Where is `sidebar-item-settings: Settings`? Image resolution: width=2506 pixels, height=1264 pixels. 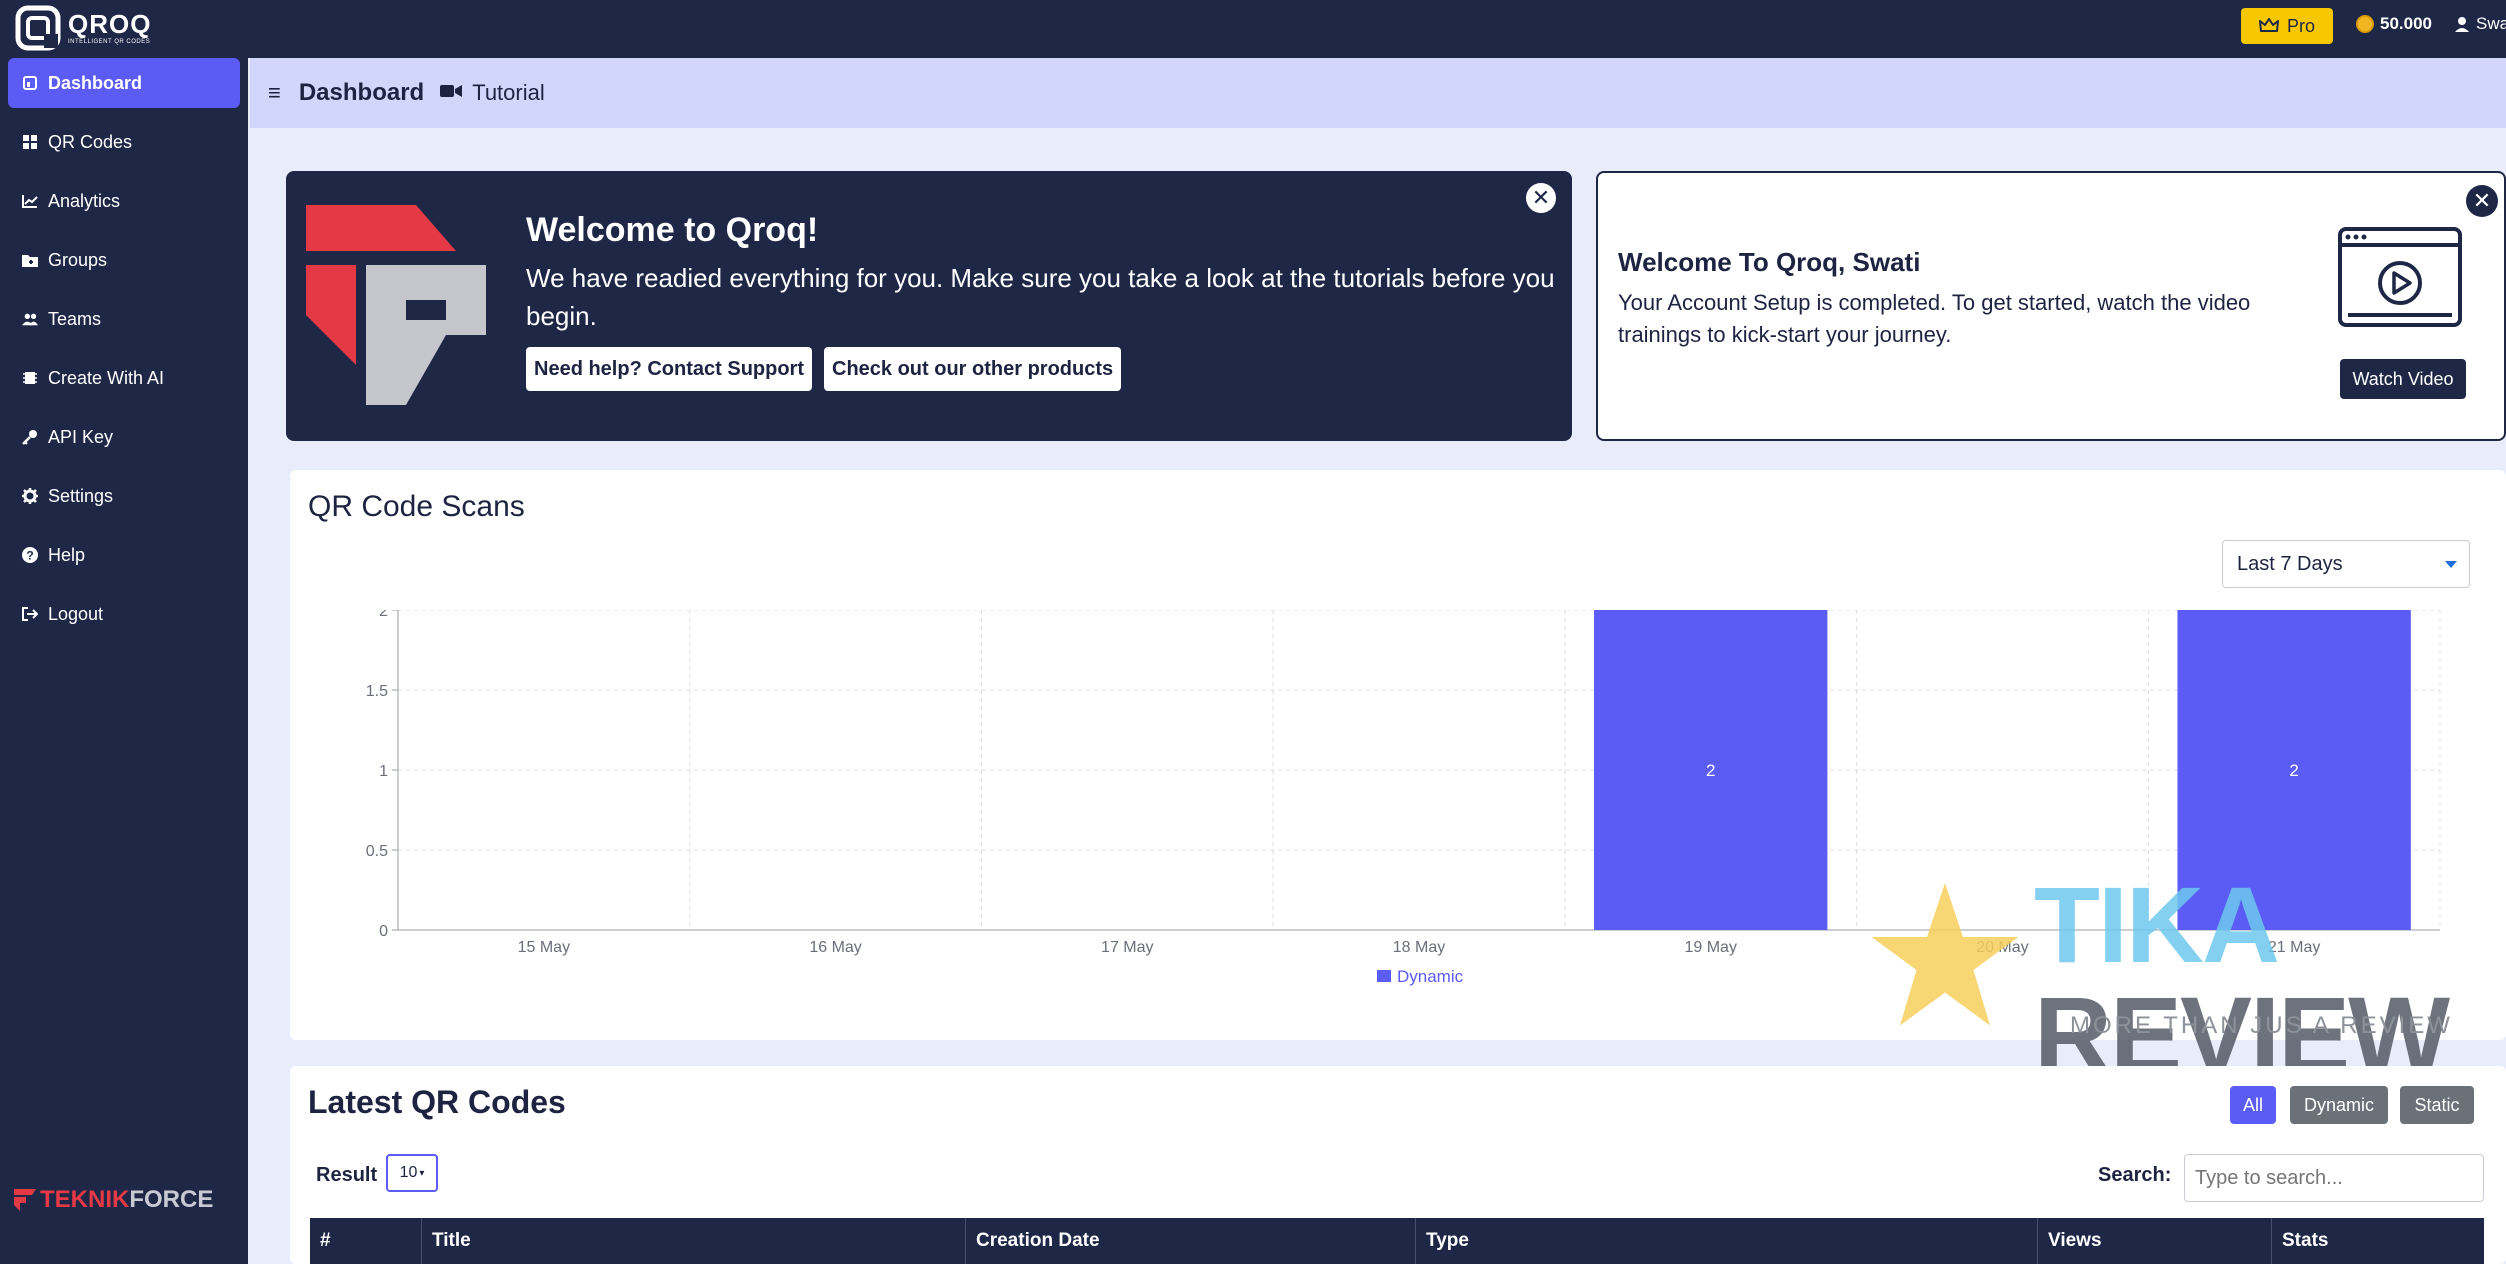
sidebar-item-settings: Settings is located at coordinates (124, 496).